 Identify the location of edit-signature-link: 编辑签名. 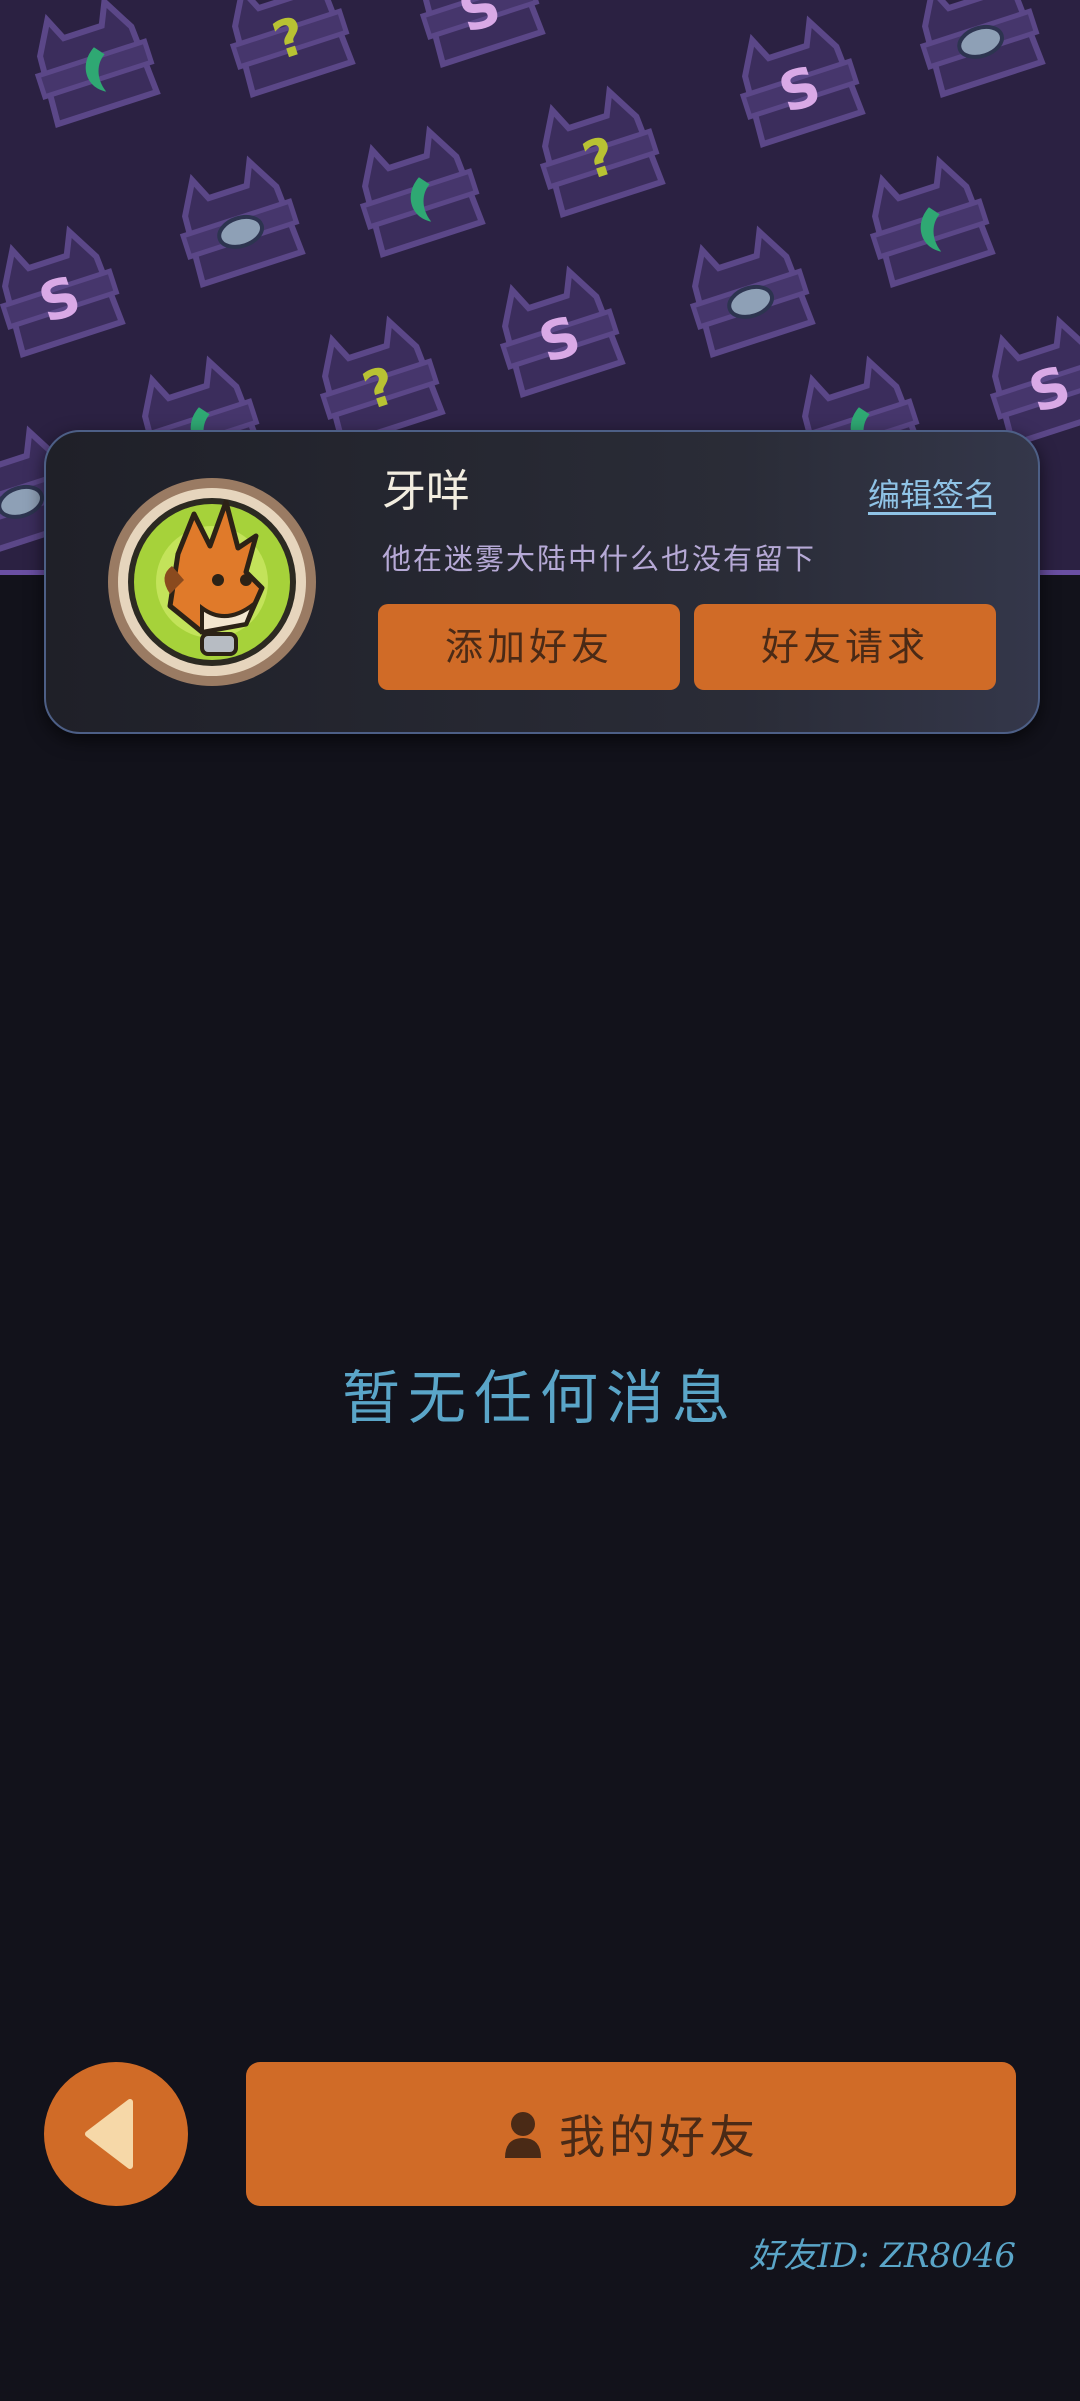
(932, 495).